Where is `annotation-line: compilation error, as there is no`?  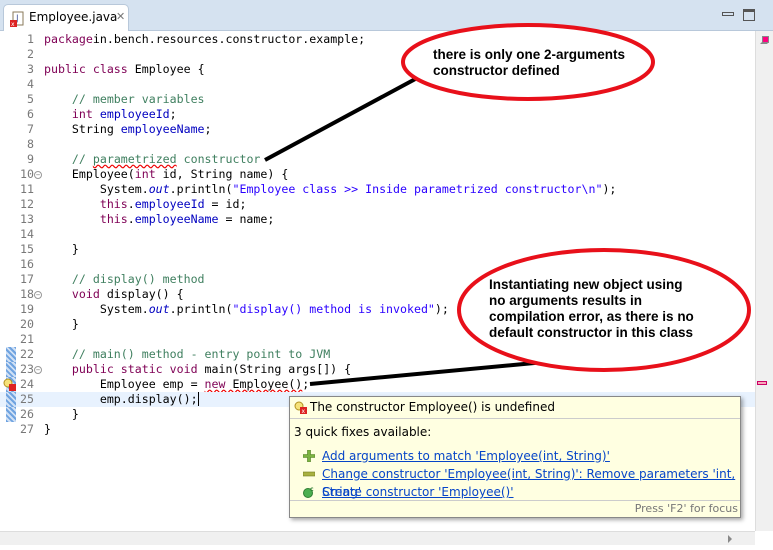
annotation-line: compilation error, as there is no is located at coordinates (591, 316).